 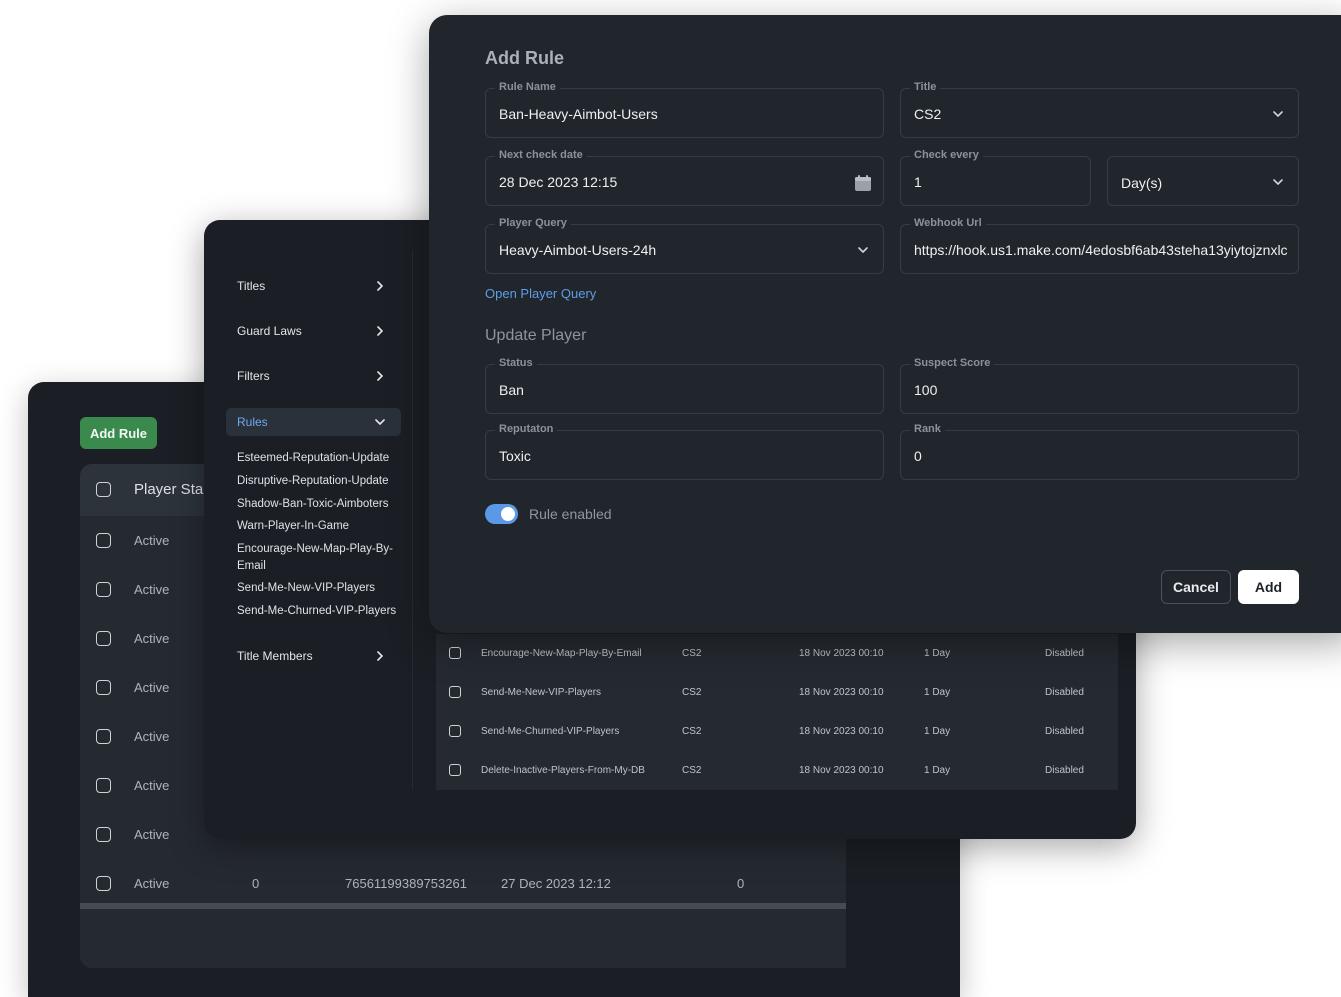 I want to click on field-label: Status, so click(x=516, y=363).